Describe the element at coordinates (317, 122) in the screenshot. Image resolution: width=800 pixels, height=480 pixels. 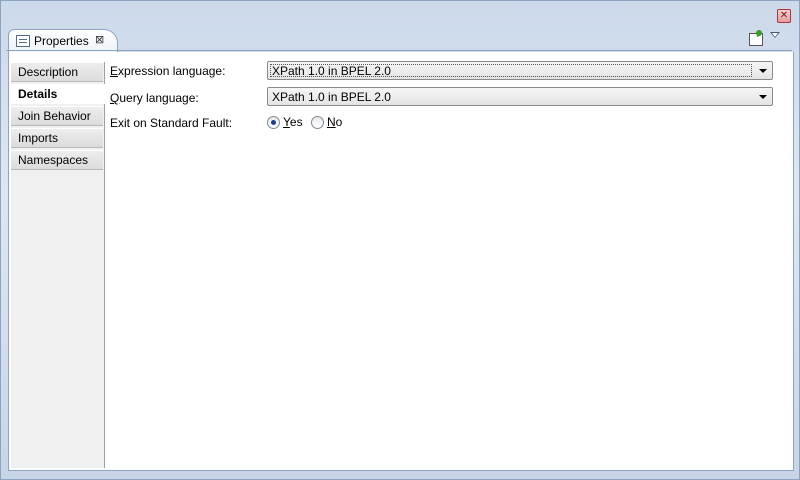
I see `radio-no-indicator` at that location.